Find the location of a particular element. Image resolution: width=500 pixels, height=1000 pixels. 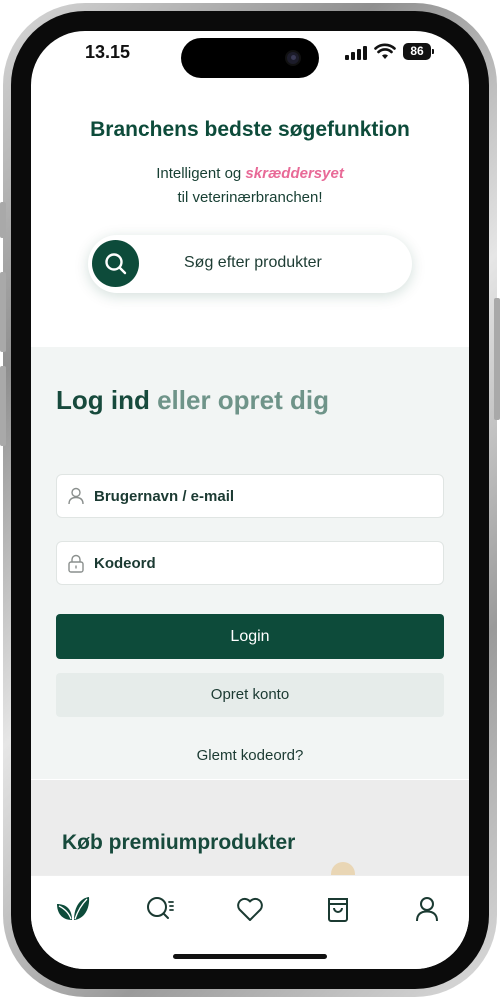

bag-icon is located at coordinates (338, 910).